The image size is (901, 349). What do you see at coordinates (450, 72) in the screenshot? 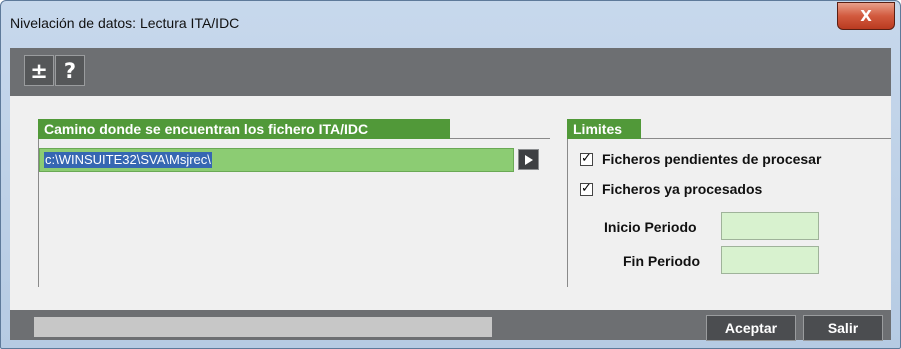
I see `toolbar: ± ?` at bounding box center [450, 72].